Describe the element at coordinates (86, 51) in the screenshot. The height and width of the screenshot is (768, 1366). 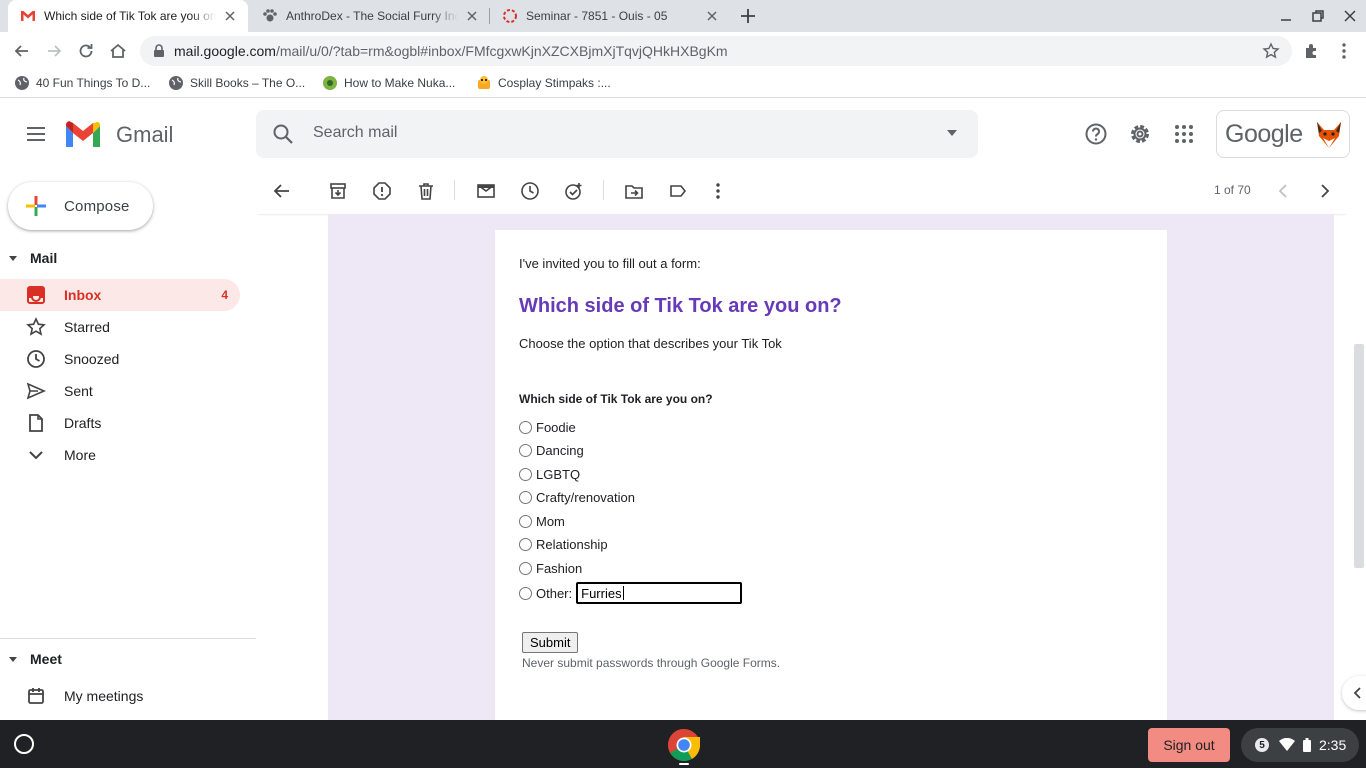
I see `reload-icon` at that location.